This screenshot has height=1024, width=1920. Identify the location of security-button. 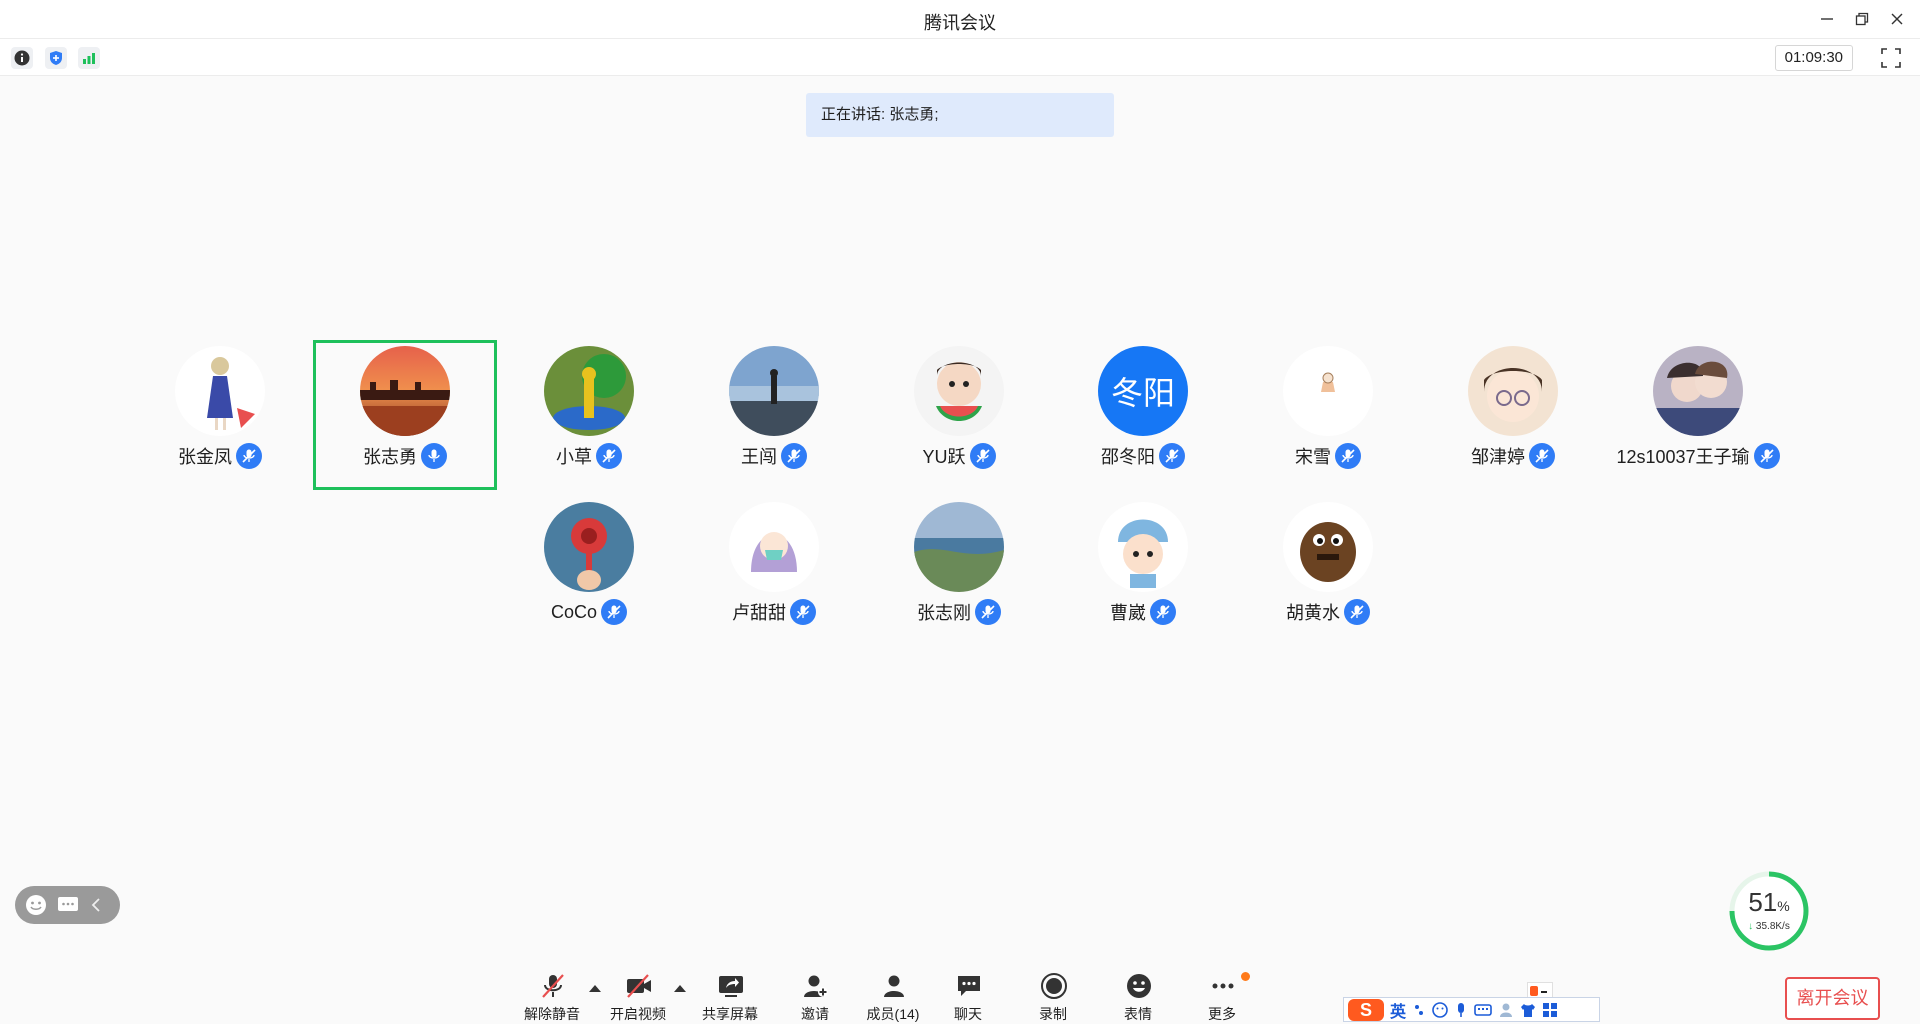
(56, 58).